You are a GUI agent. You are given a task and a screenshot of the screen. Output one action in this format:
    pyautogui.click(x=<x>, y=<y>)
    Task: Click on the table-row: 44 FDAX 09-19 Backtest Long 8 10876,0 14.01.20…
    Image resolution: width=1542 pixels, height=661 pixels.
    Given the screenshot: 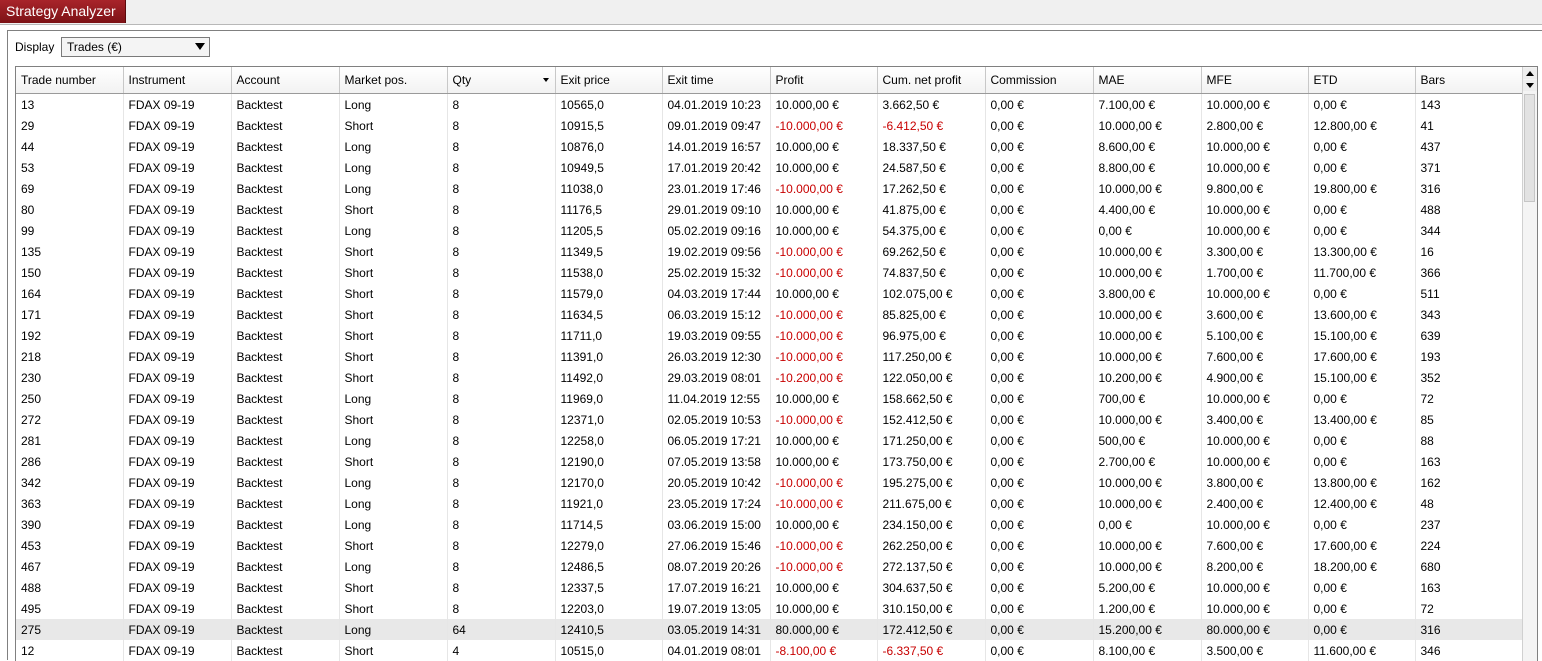 What is the action you would take?
    pyautogui.click(x=770, y=146)
    